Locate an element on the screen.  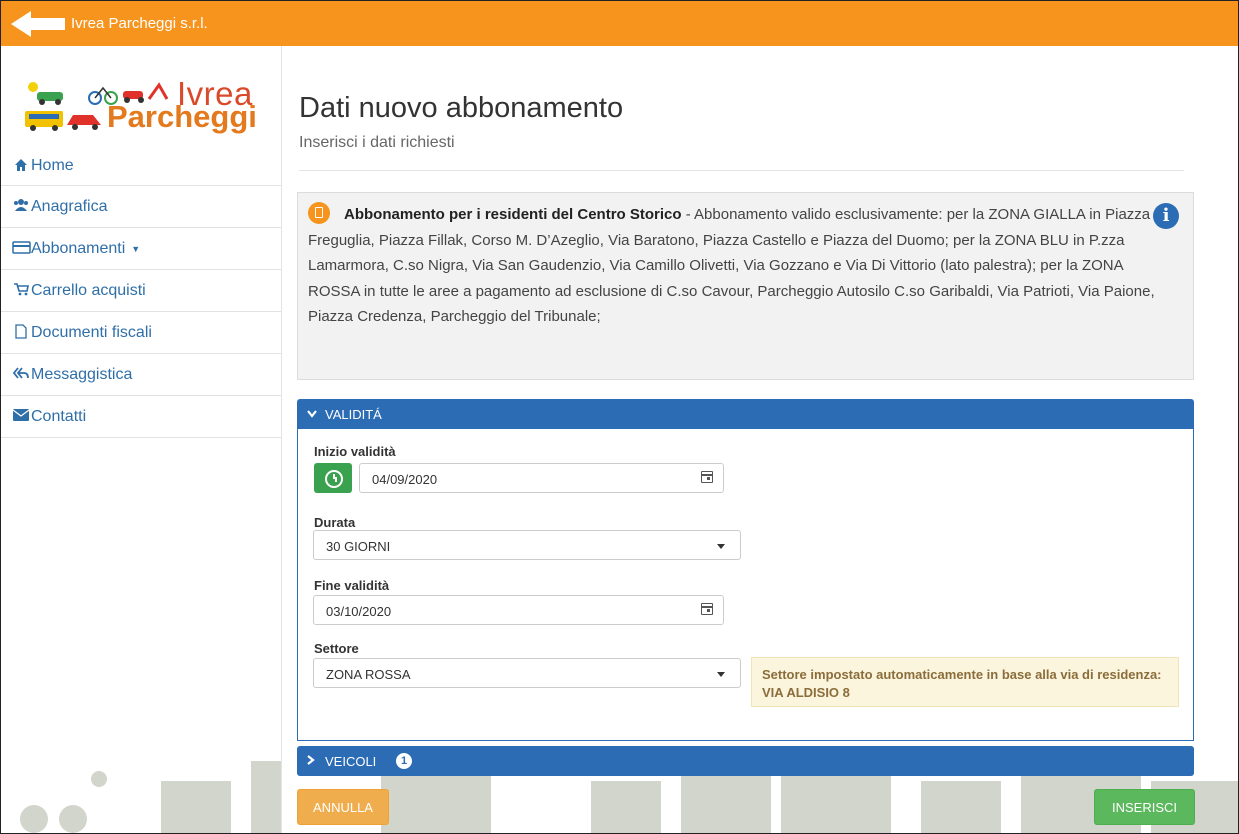
logo-text-parcheggi: Parcheggi is located at coordinates (182, 116).